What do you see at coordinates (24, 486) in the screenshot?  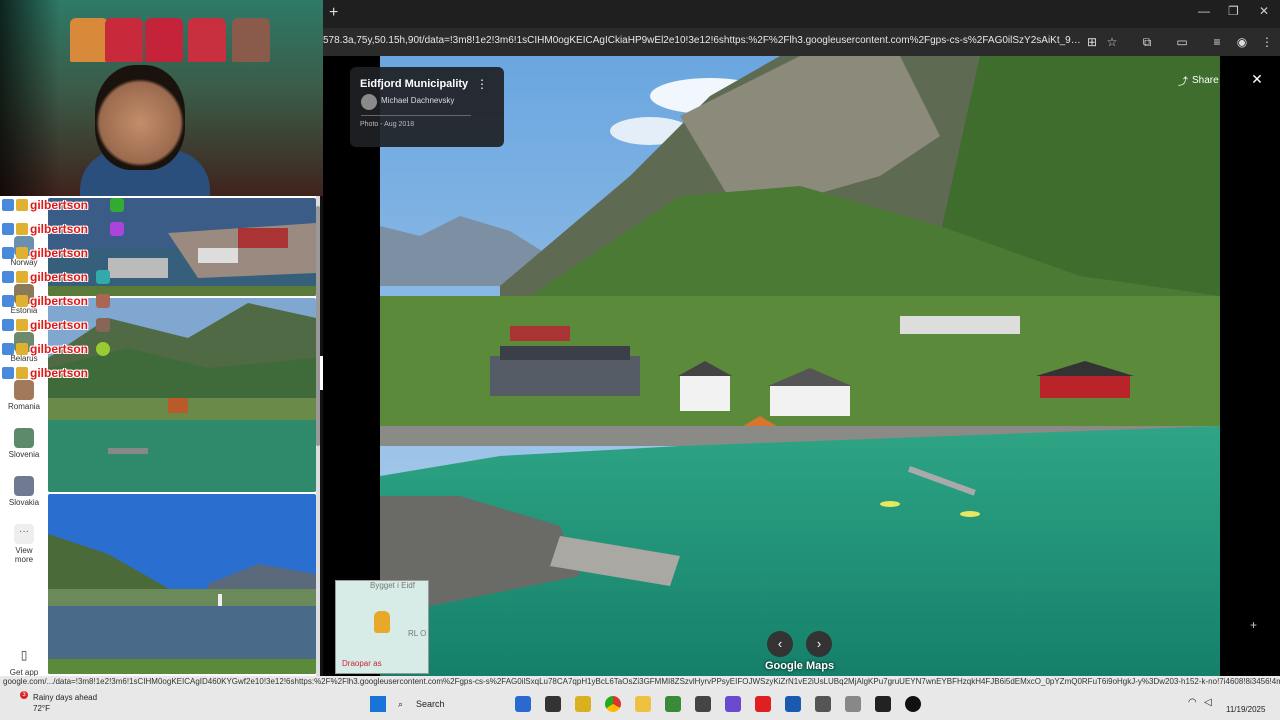 I see `slovakia-thumb` at bounding box center [24, 486].